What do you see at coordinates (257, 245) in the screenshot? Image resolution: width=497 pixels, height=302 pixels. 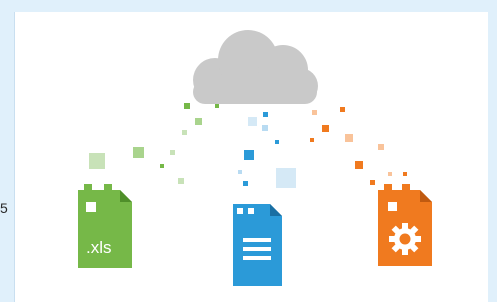 I see `document-file-icon` at bounding box center [257, 245].